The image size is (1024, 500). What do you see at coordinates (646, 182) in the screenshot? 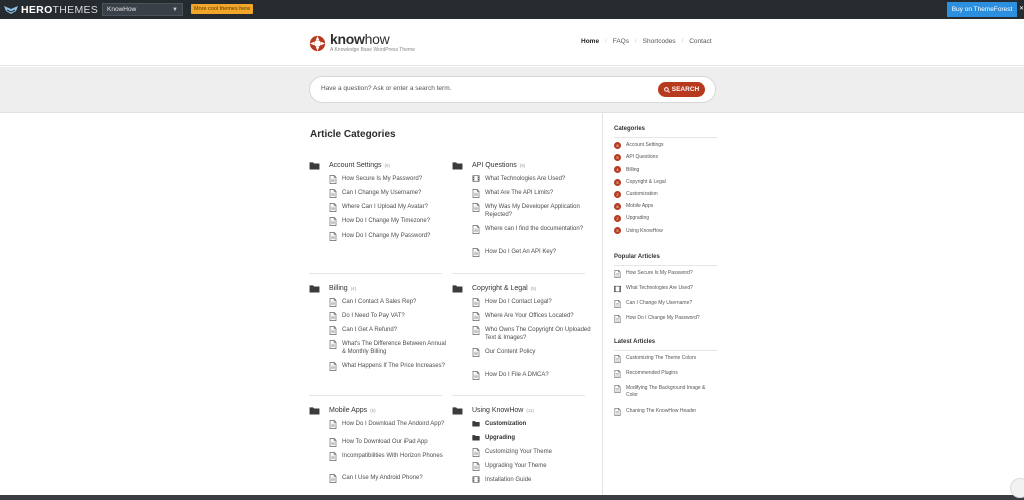
I see `sidebar-category-label: Copyright & Legal` at bounding box center [646, 182].